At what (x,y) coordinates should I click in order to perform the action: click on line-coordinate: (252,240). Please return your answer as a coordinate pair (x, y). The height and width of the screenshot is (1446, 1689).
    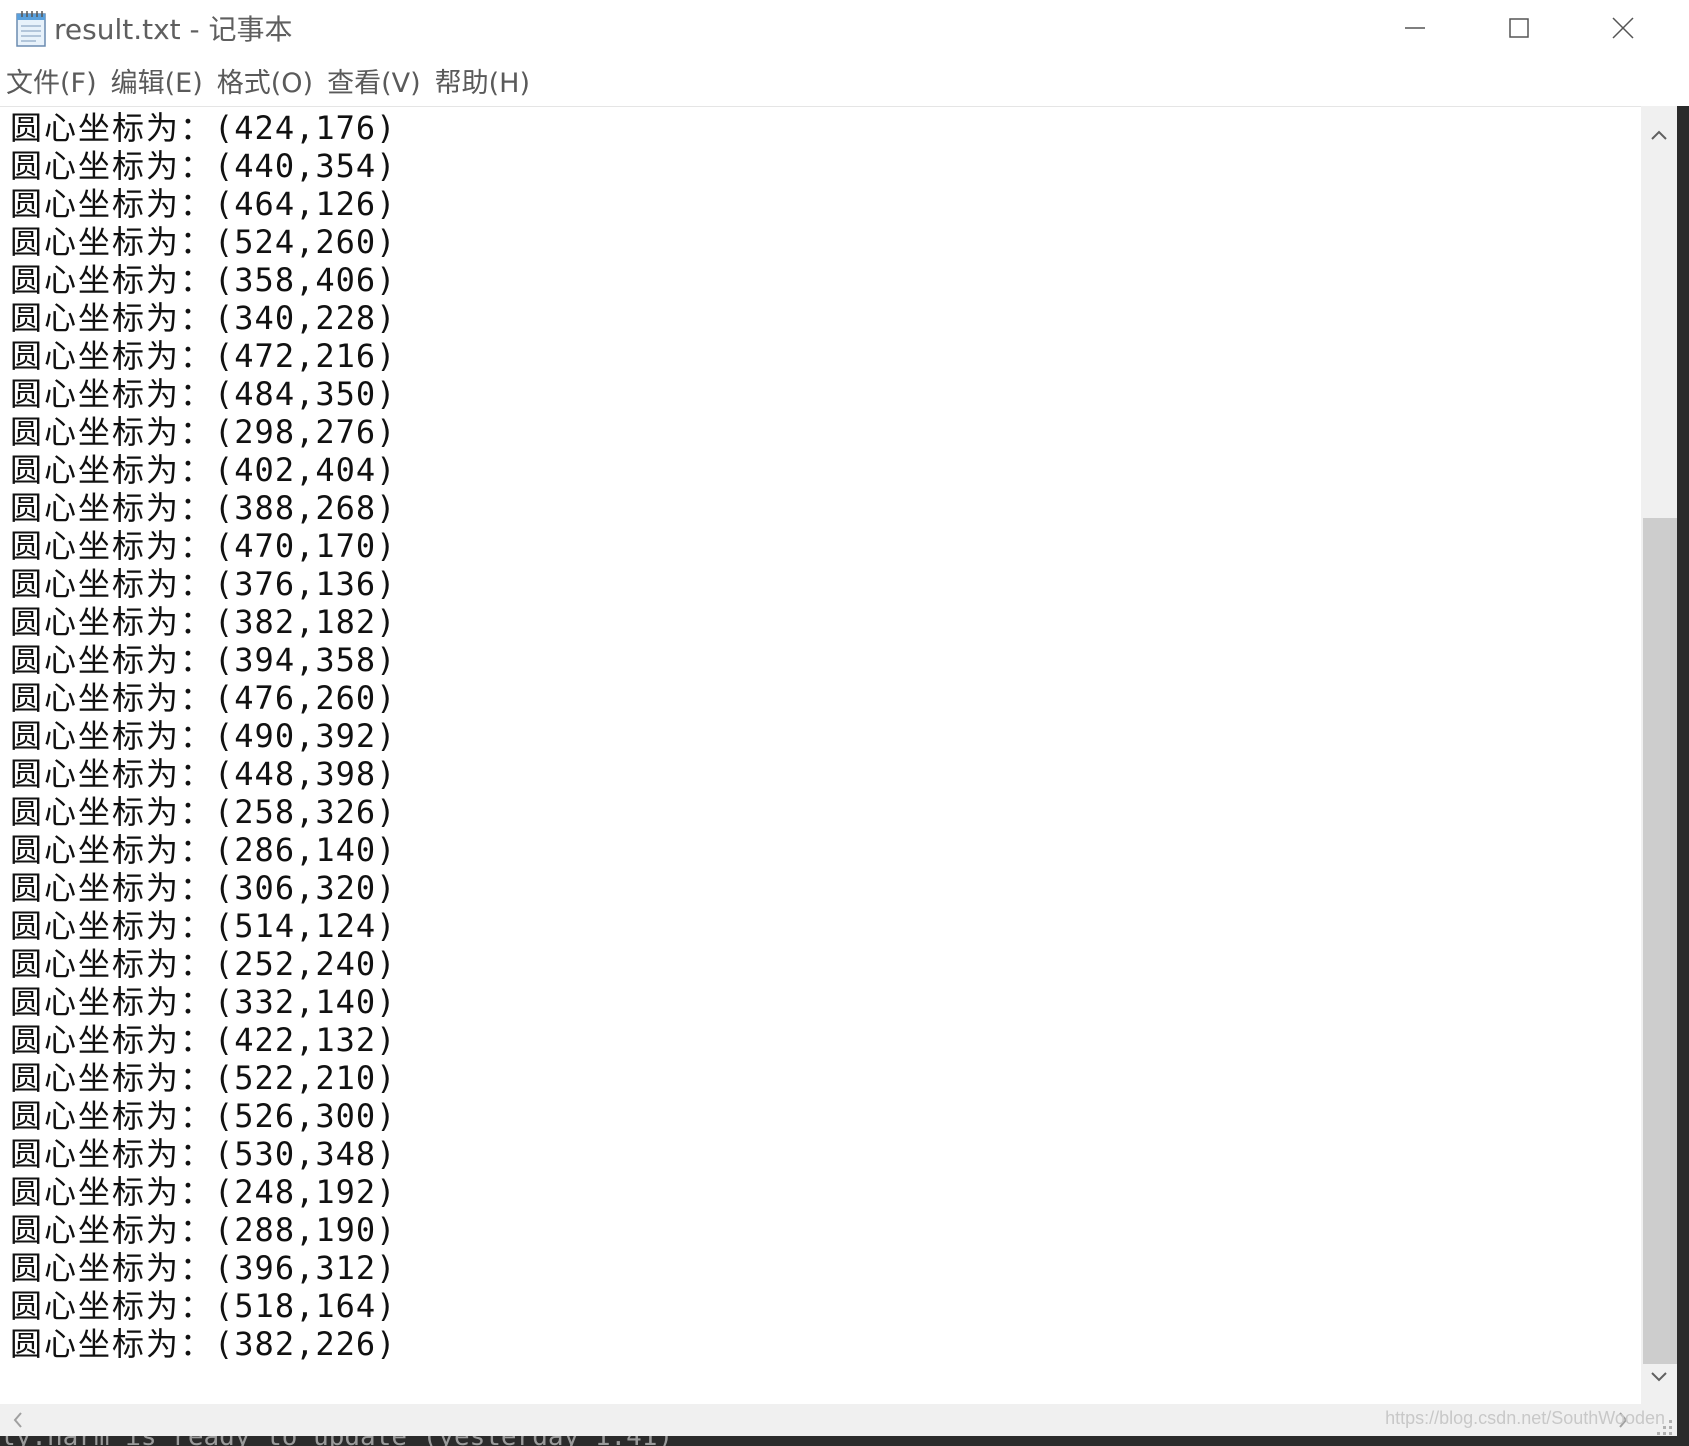
    Looking at the image, I should click on (305, 964).